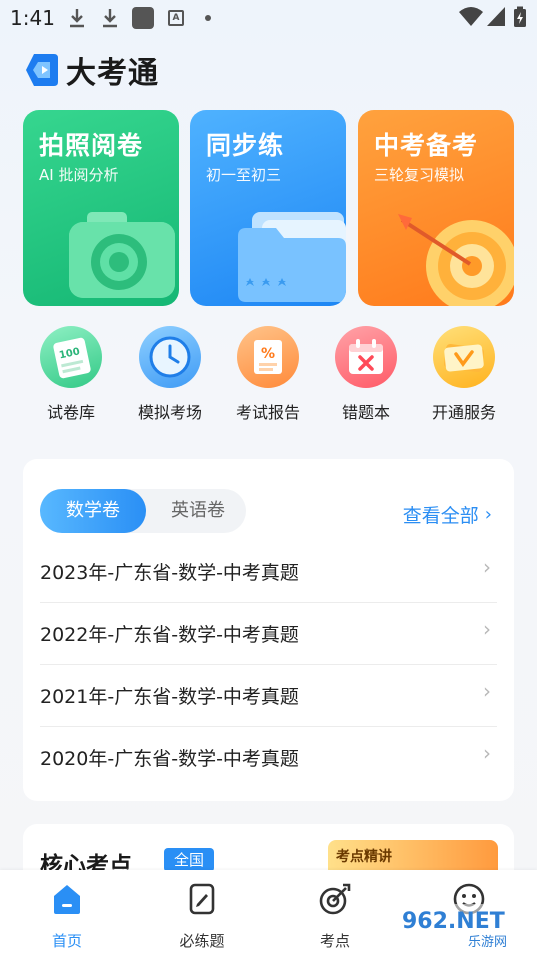 The height and width of the screenshot is (956, 537). Describe the element at coordinates (456, 260) in the screenshot. I see `target-icon` at that location.